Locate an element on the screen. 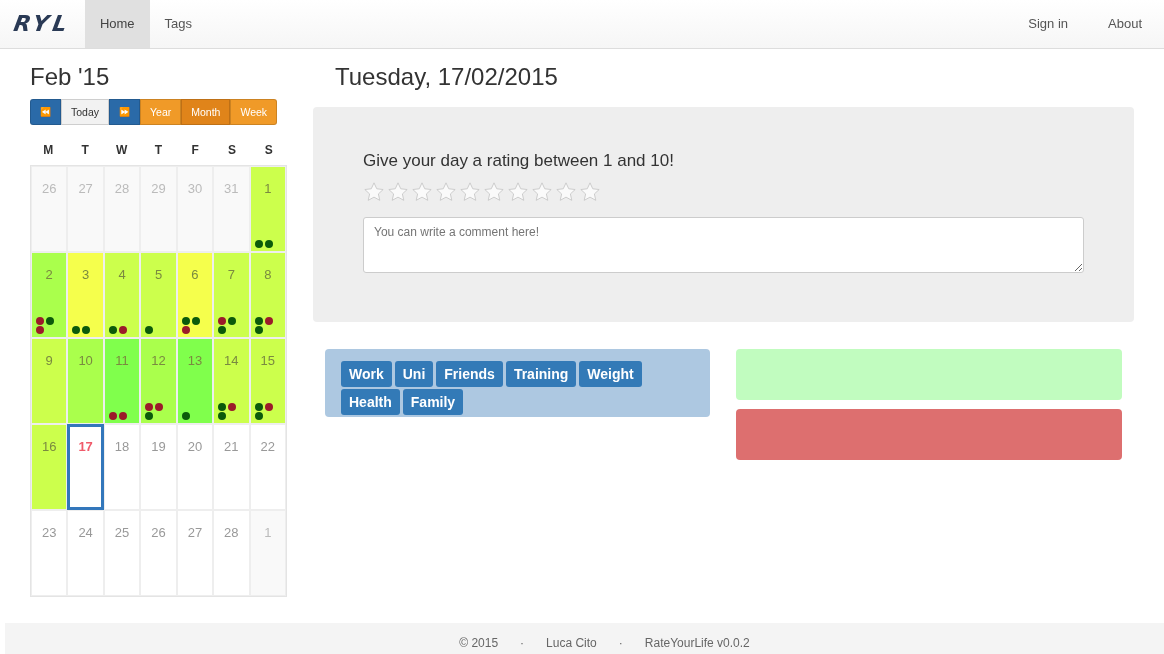  comment-field: You can write a comment here! is located at coordinates (723, 244).